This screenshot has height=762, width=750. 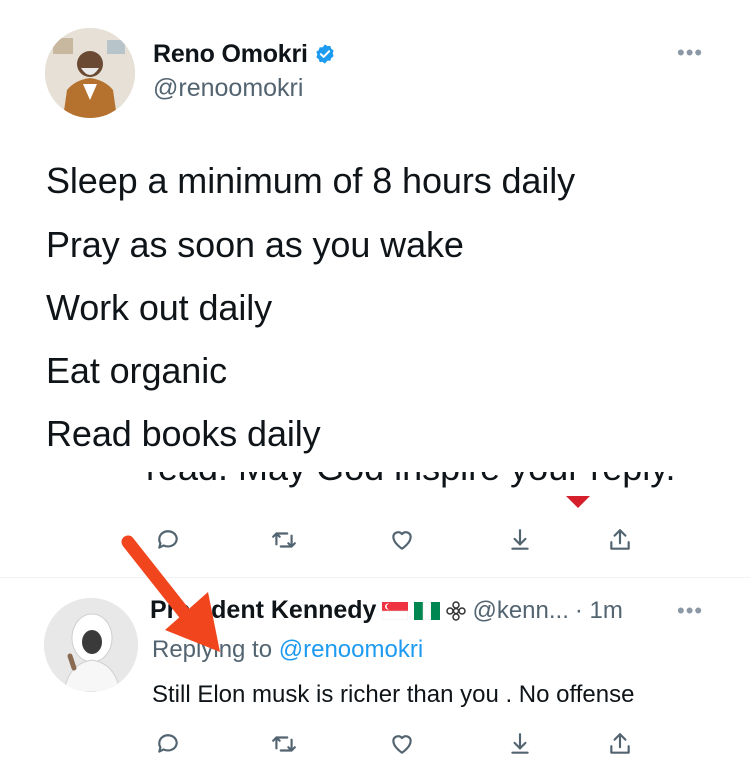 I want to click on author-handle: @renoomokri, so click(x=228, y=88).